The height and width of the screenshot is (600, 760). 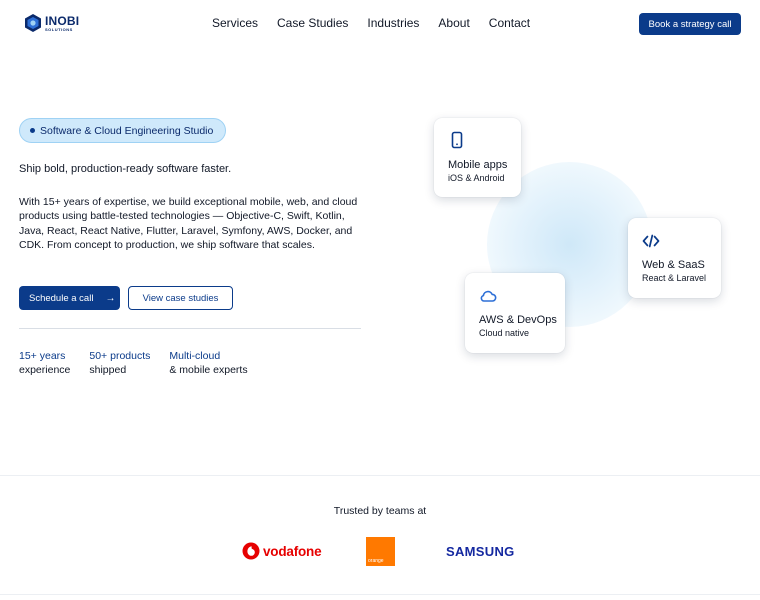 What do you see at coordinates (119, 363) in the screenshot?
I see `stat-products: 50+ products shipped` at bounding box center [119, 363].